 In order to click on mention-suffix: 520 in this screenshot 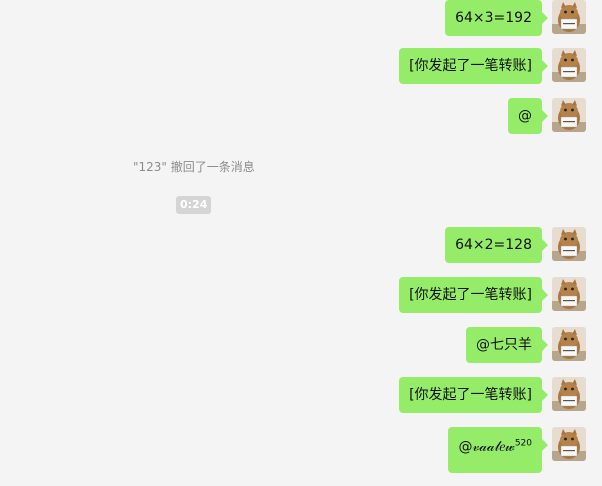, I will do `click(523, 443)`.